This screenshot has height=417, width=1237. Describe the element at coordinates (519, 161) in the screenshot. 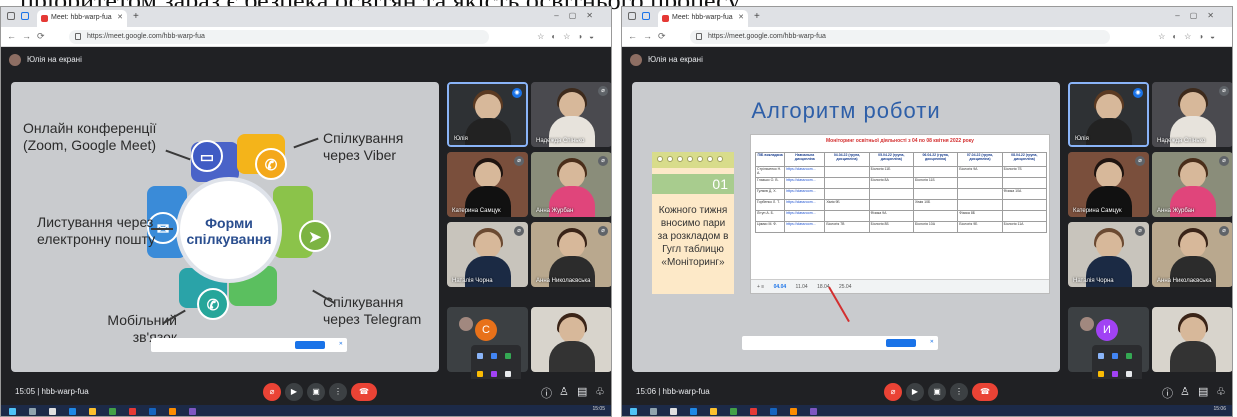

I see `mic-off-icon: ⌀` at that location.